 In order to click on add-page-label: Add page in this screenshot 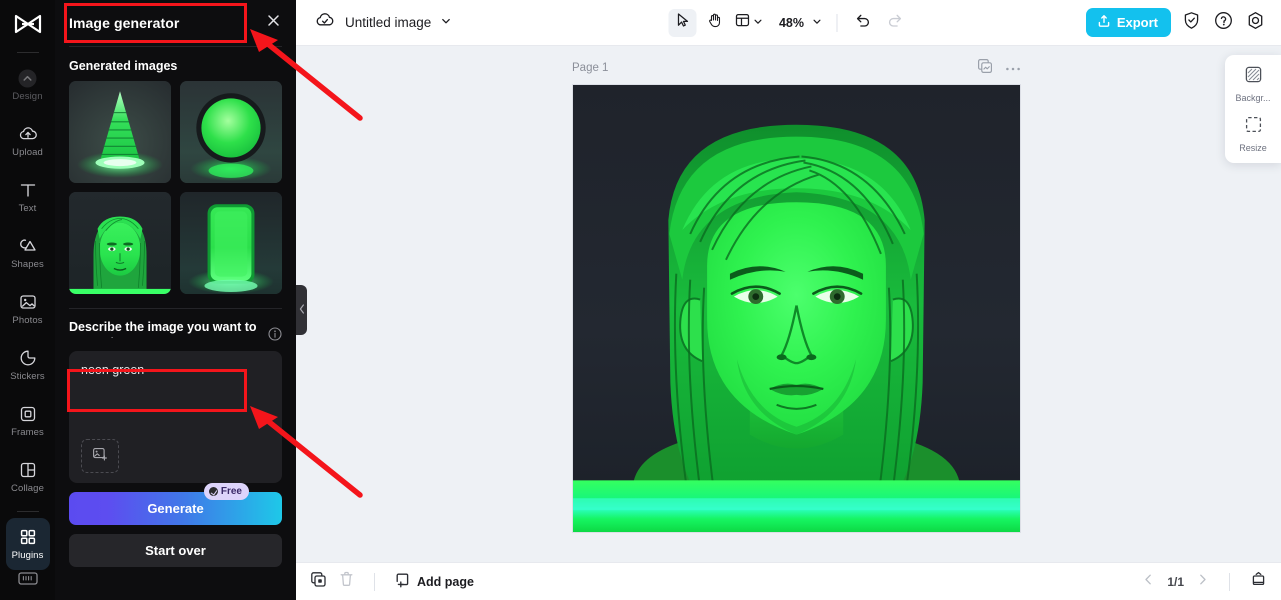, I will do `click(445, 581)`.